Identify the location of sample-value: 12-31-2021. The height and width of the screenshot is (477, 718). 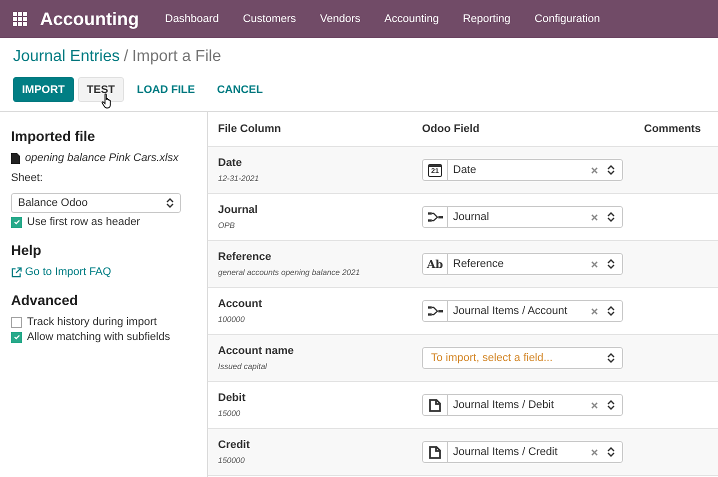
(239, 178).